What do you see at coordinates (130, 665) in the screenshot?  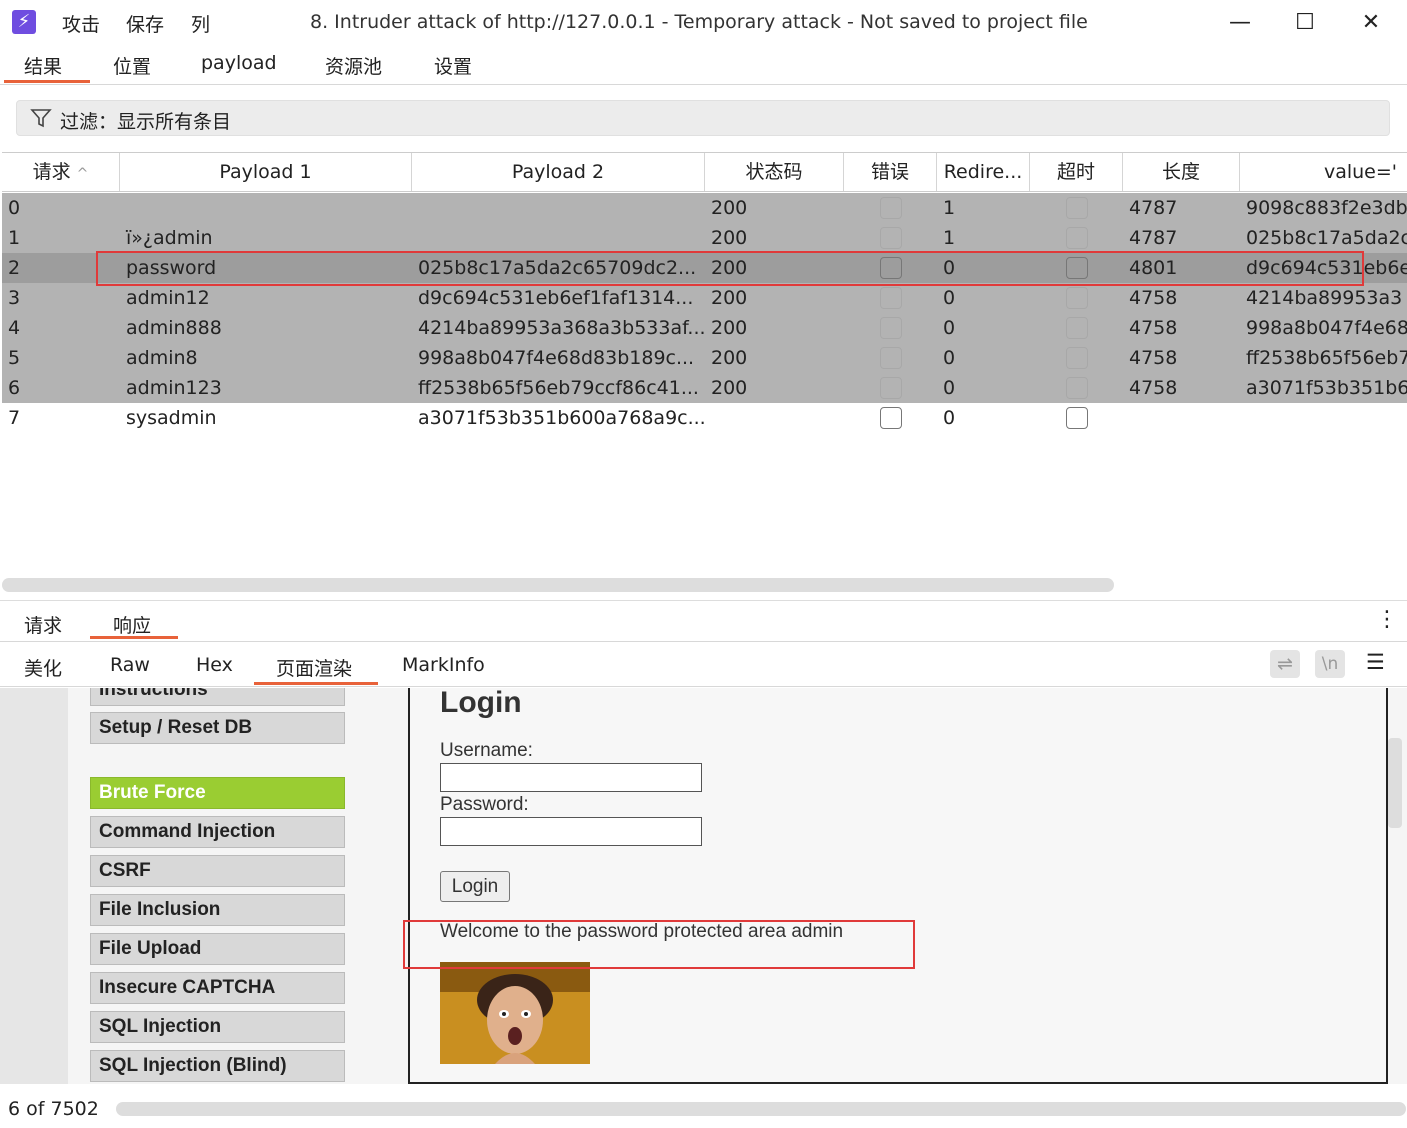 I see `tab-raw: Raw` at bounding box center [130, 665].